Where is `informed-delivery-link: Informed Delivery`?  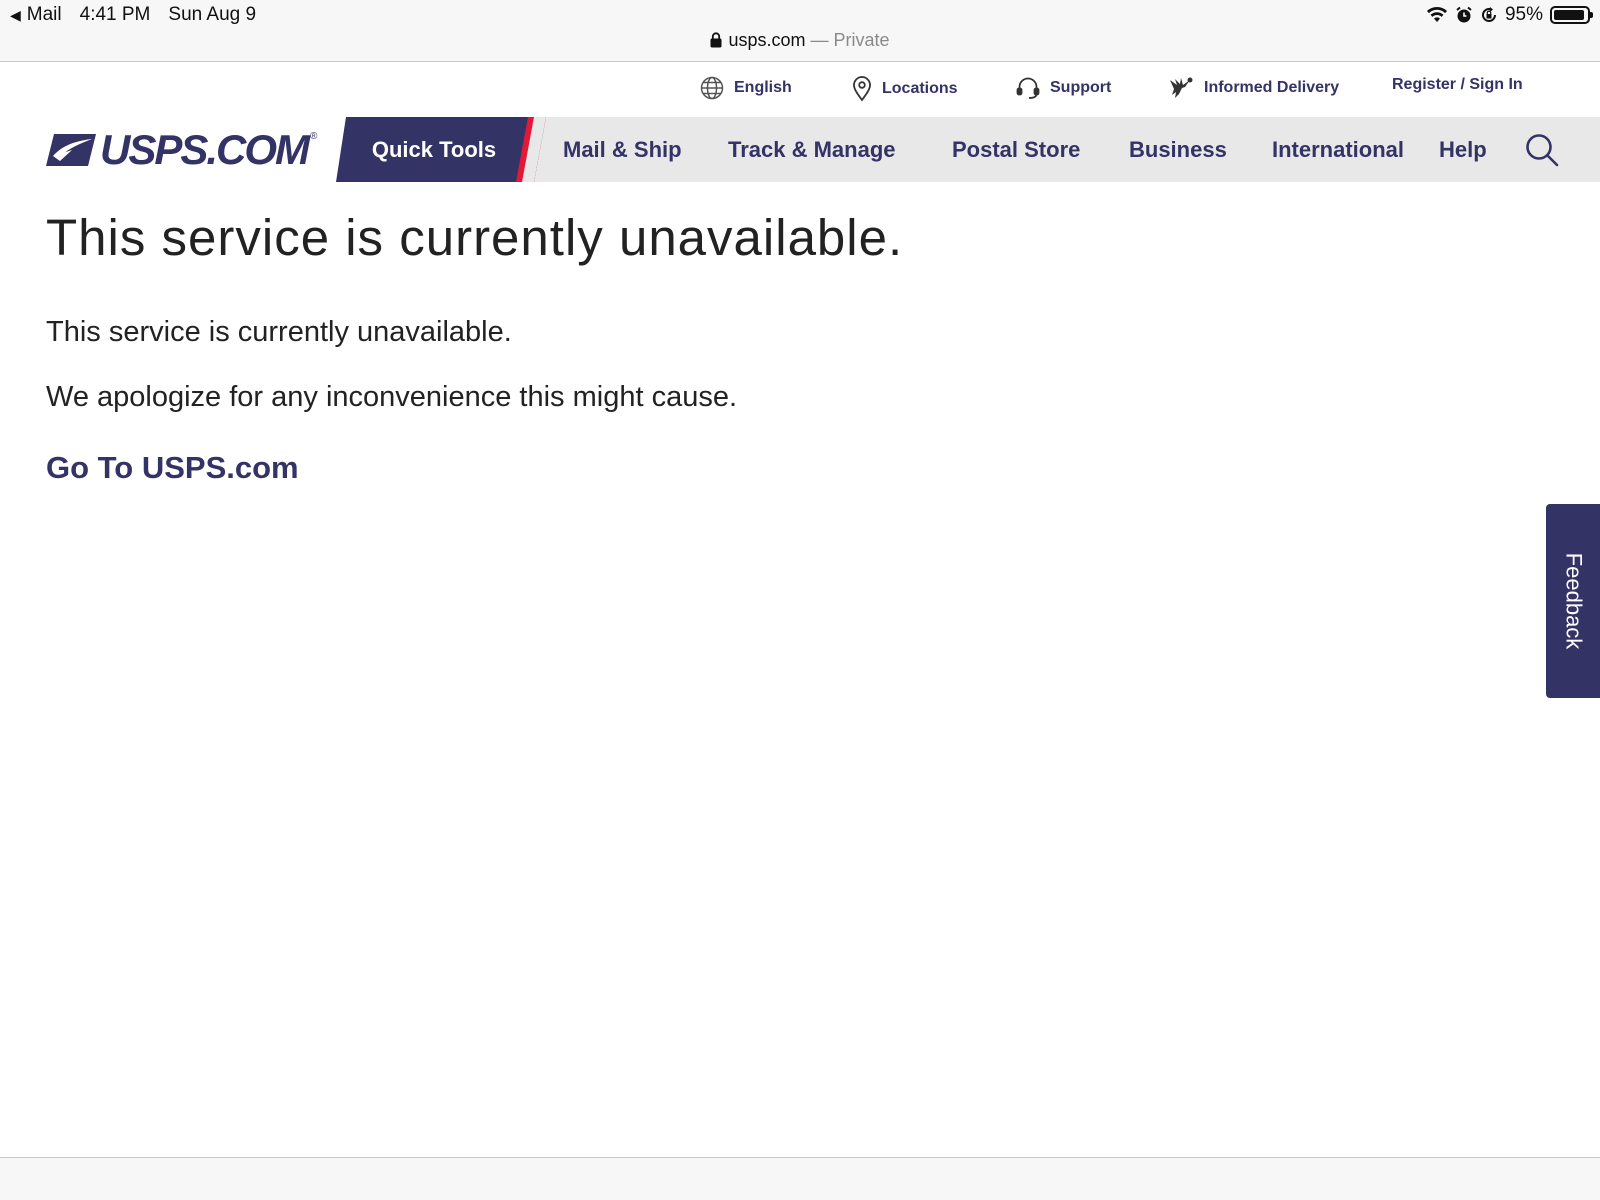 informed-delivery-link: Informed Delivery is located at coordinates (1253, 88).